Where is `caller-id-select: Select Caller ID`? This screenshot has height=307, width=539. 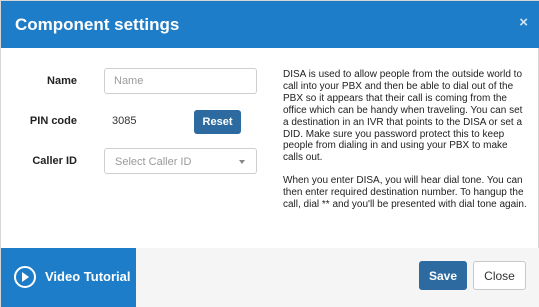 caller-id-select: Select Caller ID is located at coordinates (180, 161).